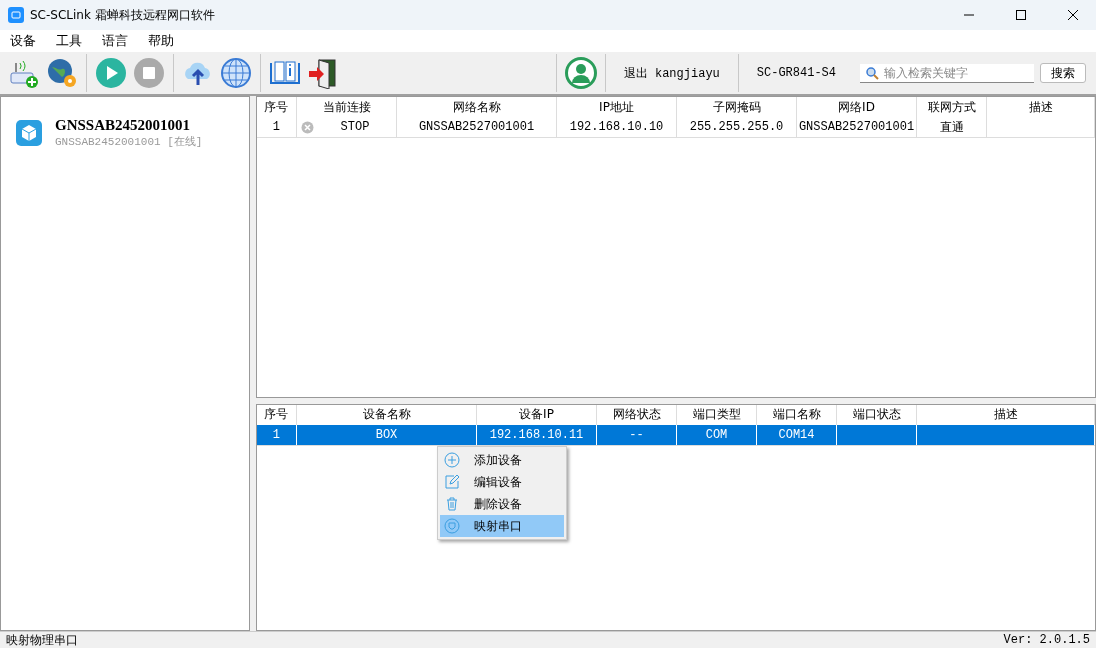 Image resolution: width=1096 pixels, height=648 pixels. What do you see at coordinates (671, 73) in the screenshot?
I see `logout-link: 退出 kangjiayu` at bounding box center [671, 73].